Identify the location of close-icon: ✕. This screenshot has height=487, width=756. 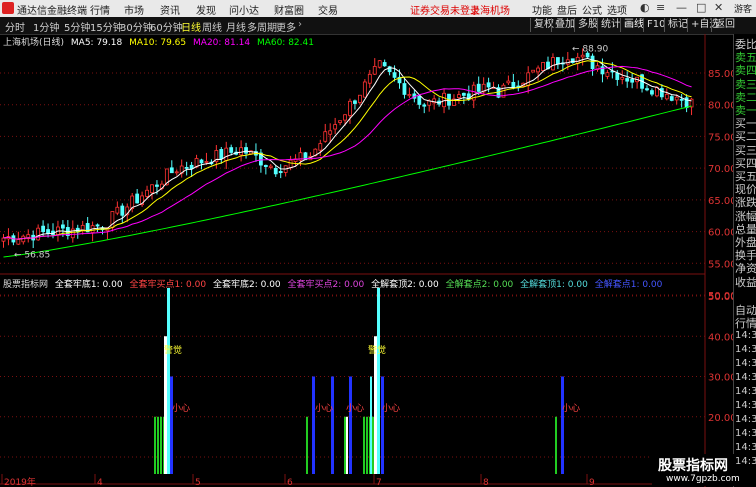
(718, 7).